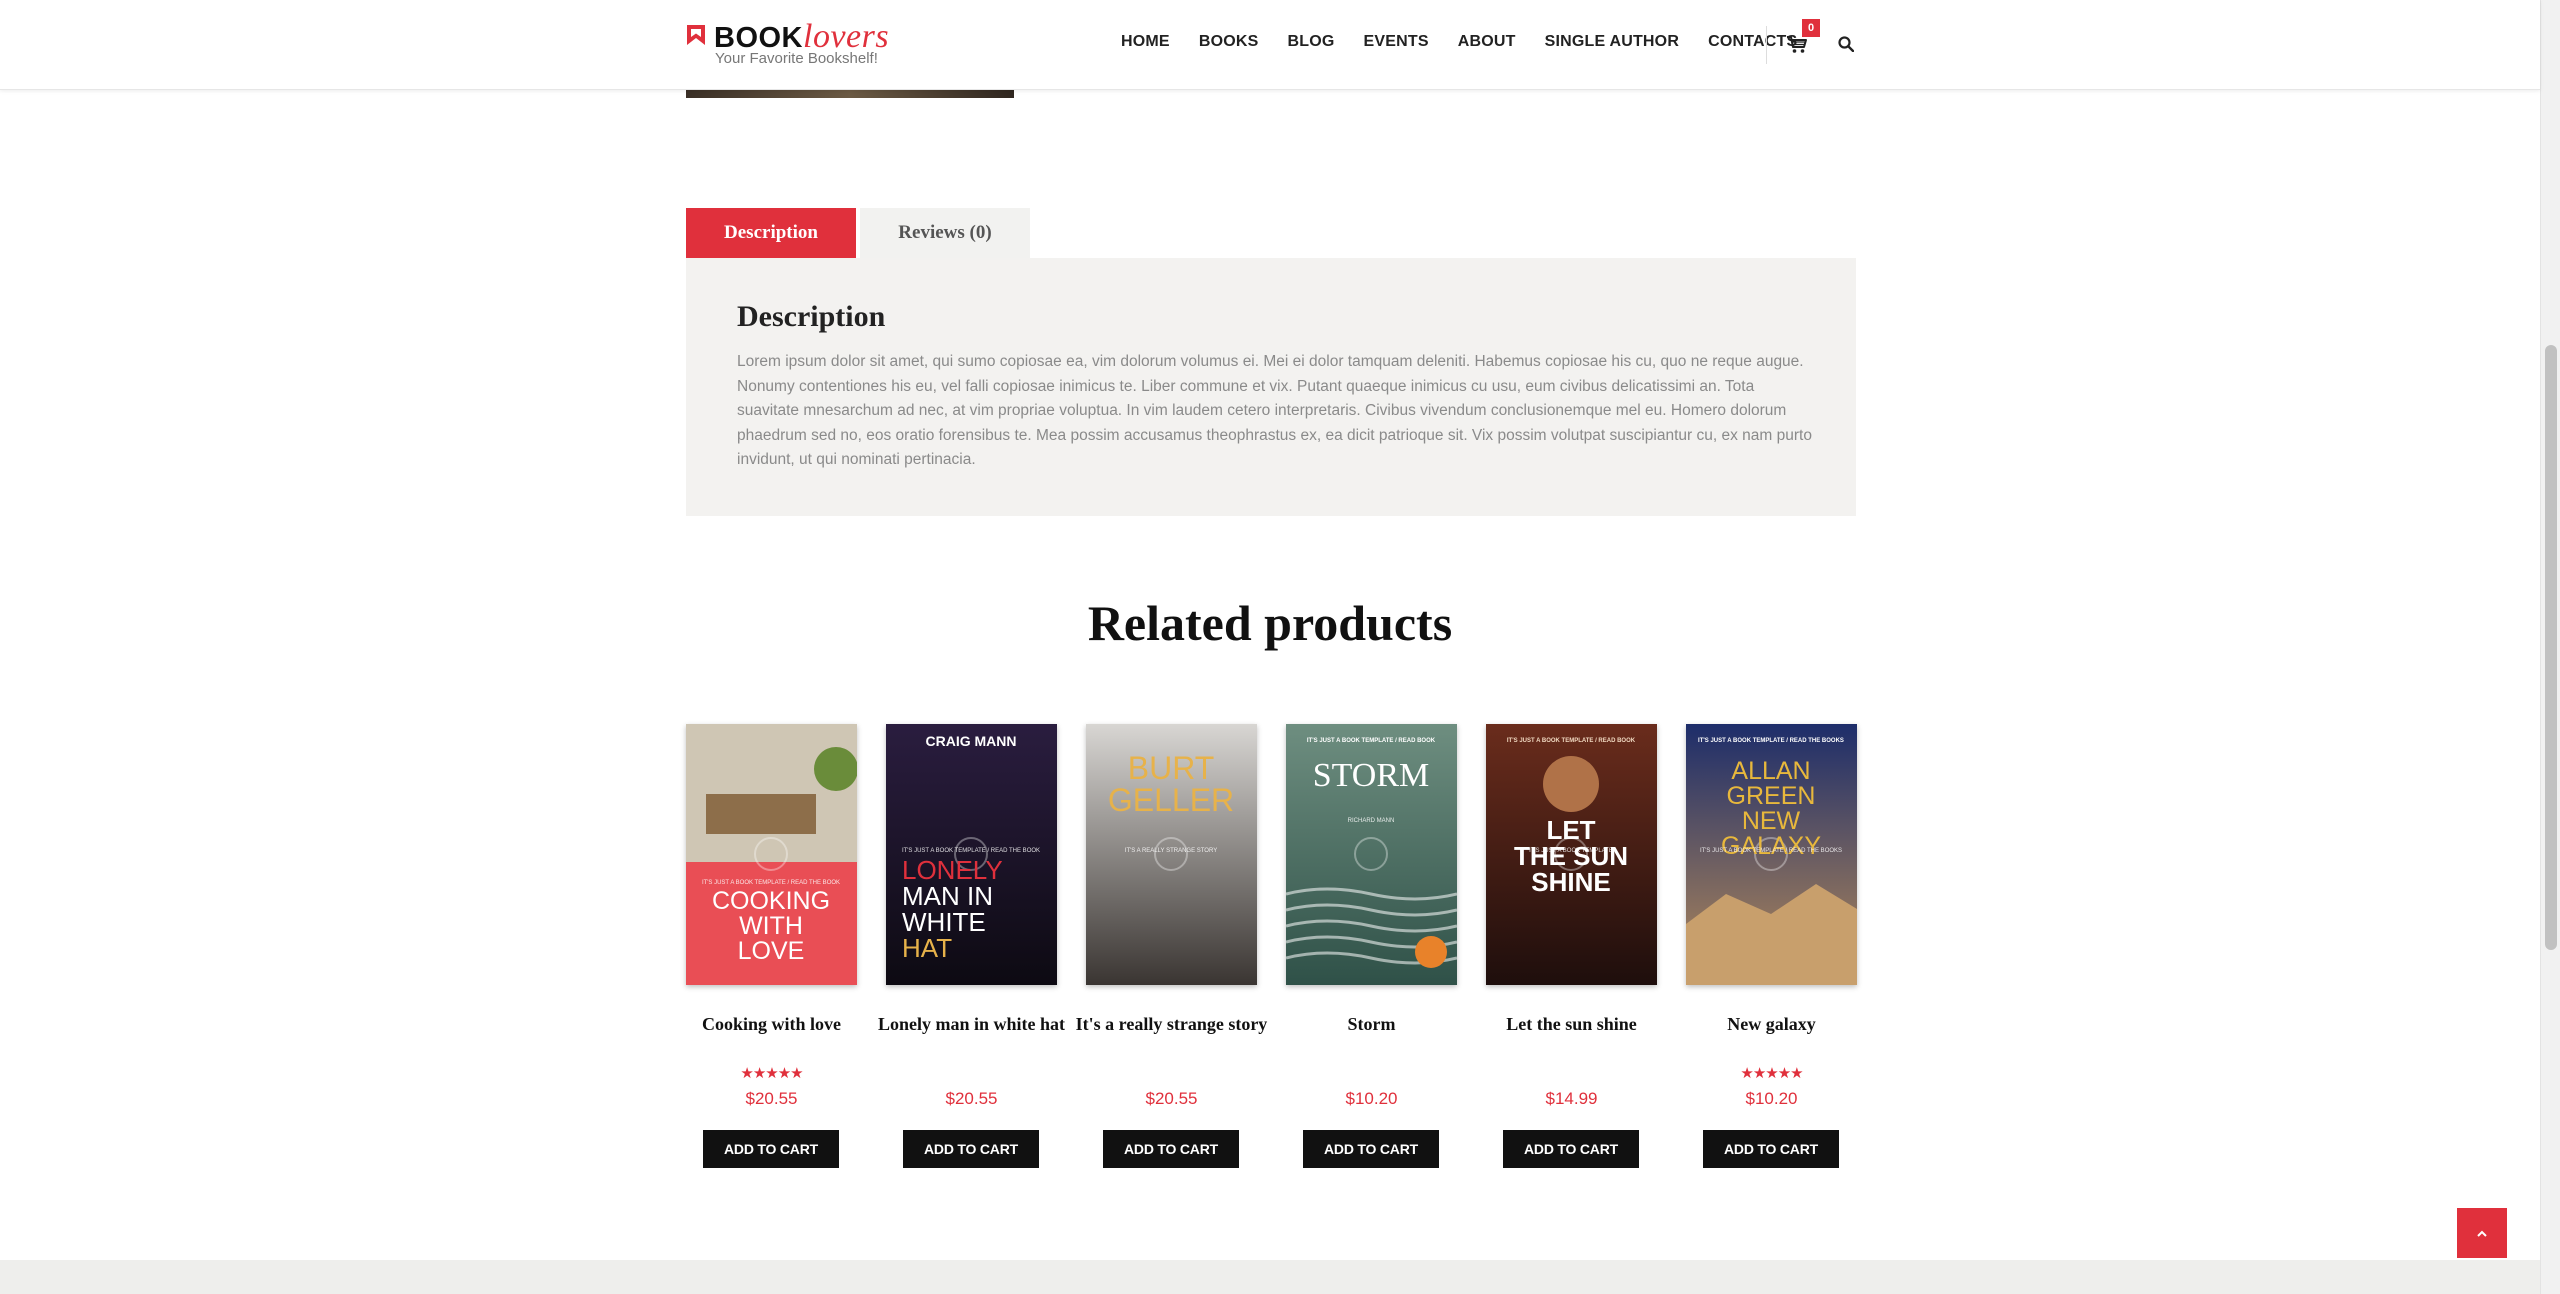 The height and width of the screenshot is (1294, 2560). I want to click on svg-text: RICHARD MANN, so click(1371, 821).